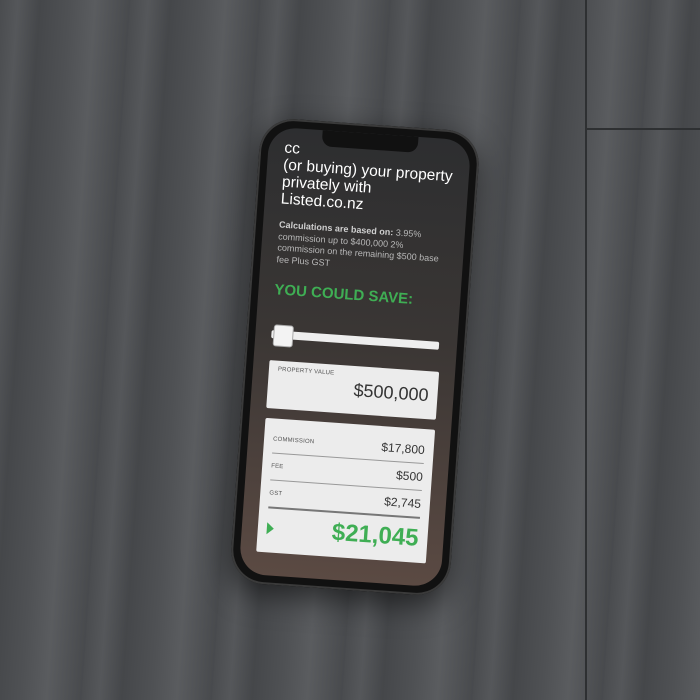 This screenshot has height=700, width=700. Describe the element at coordinates (403, 449) in the screenshot. I see `row-value: $17,800` at that location.